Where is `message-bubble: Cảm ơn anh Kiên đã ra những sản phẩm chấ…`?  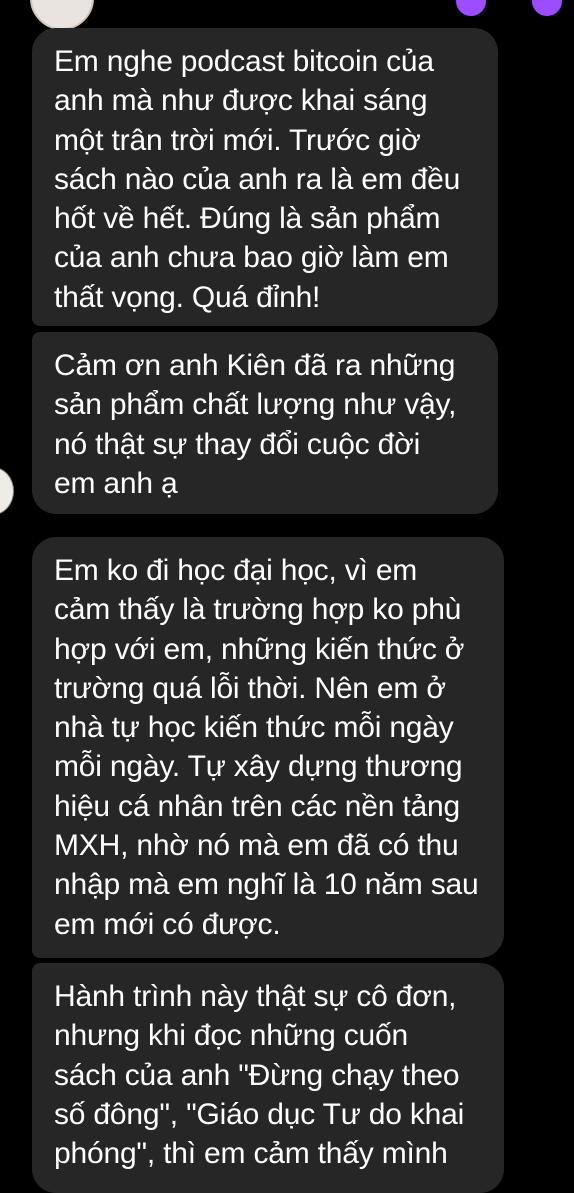 message-bubble: Cảm ơn anh Kiên đã ra những sản phẩm chấ… is located at coordinates (265, 423).